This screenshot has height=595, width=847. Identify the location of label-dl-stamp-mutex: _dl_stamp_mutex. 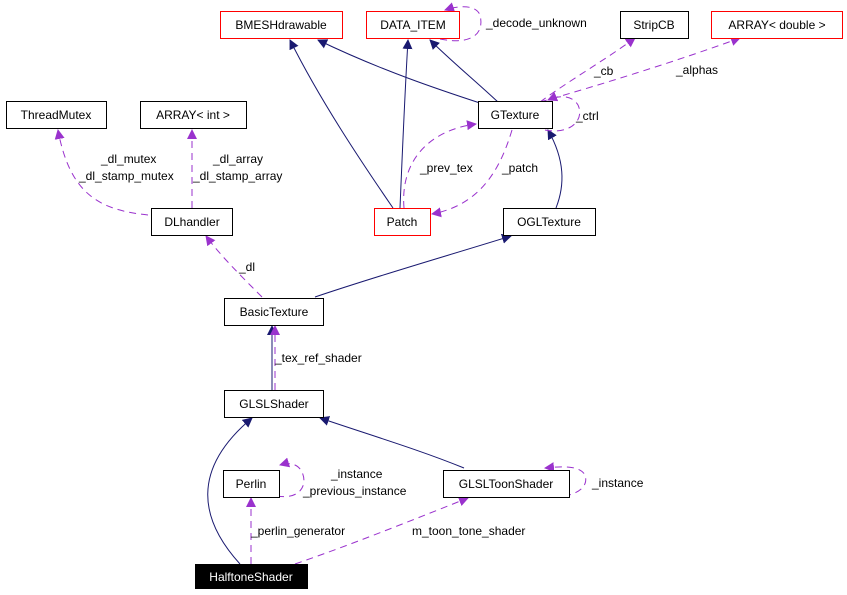
(126, 176).